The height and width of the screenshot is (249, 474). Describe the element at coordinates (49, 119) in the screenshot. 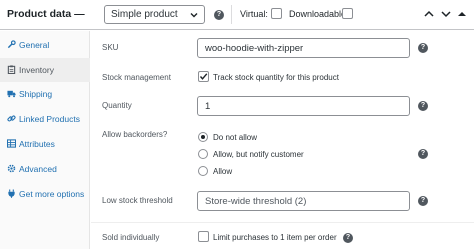

I see `tab-linked-products-label: Linked Products` at that location.